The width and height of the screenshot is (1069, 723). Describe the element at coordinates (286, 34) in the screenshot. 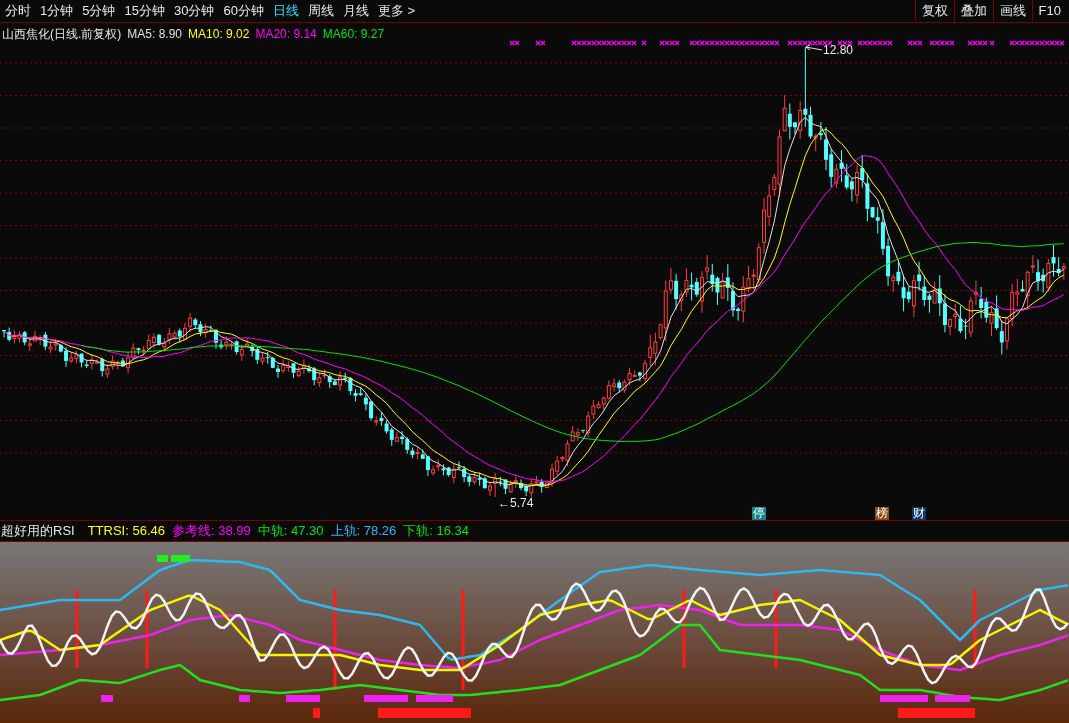

I see `moving-average-value: MA20: 9.14` at that location.